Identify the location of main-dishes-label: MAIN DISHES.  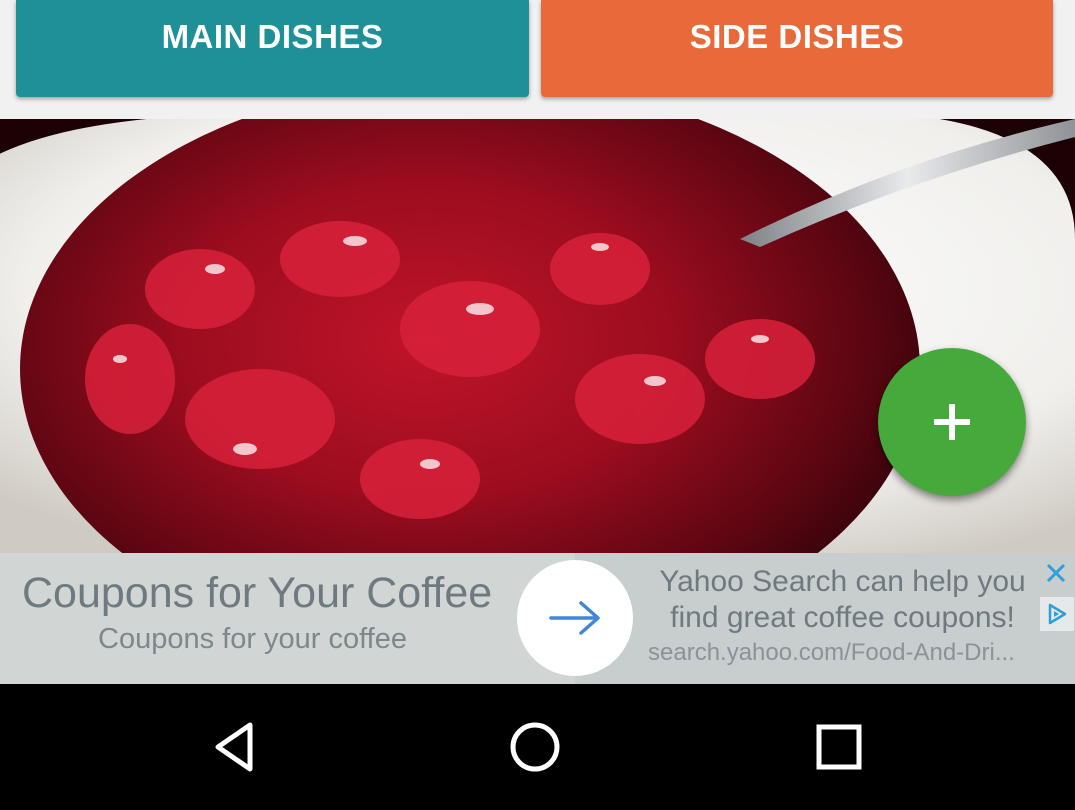
(272, 36).